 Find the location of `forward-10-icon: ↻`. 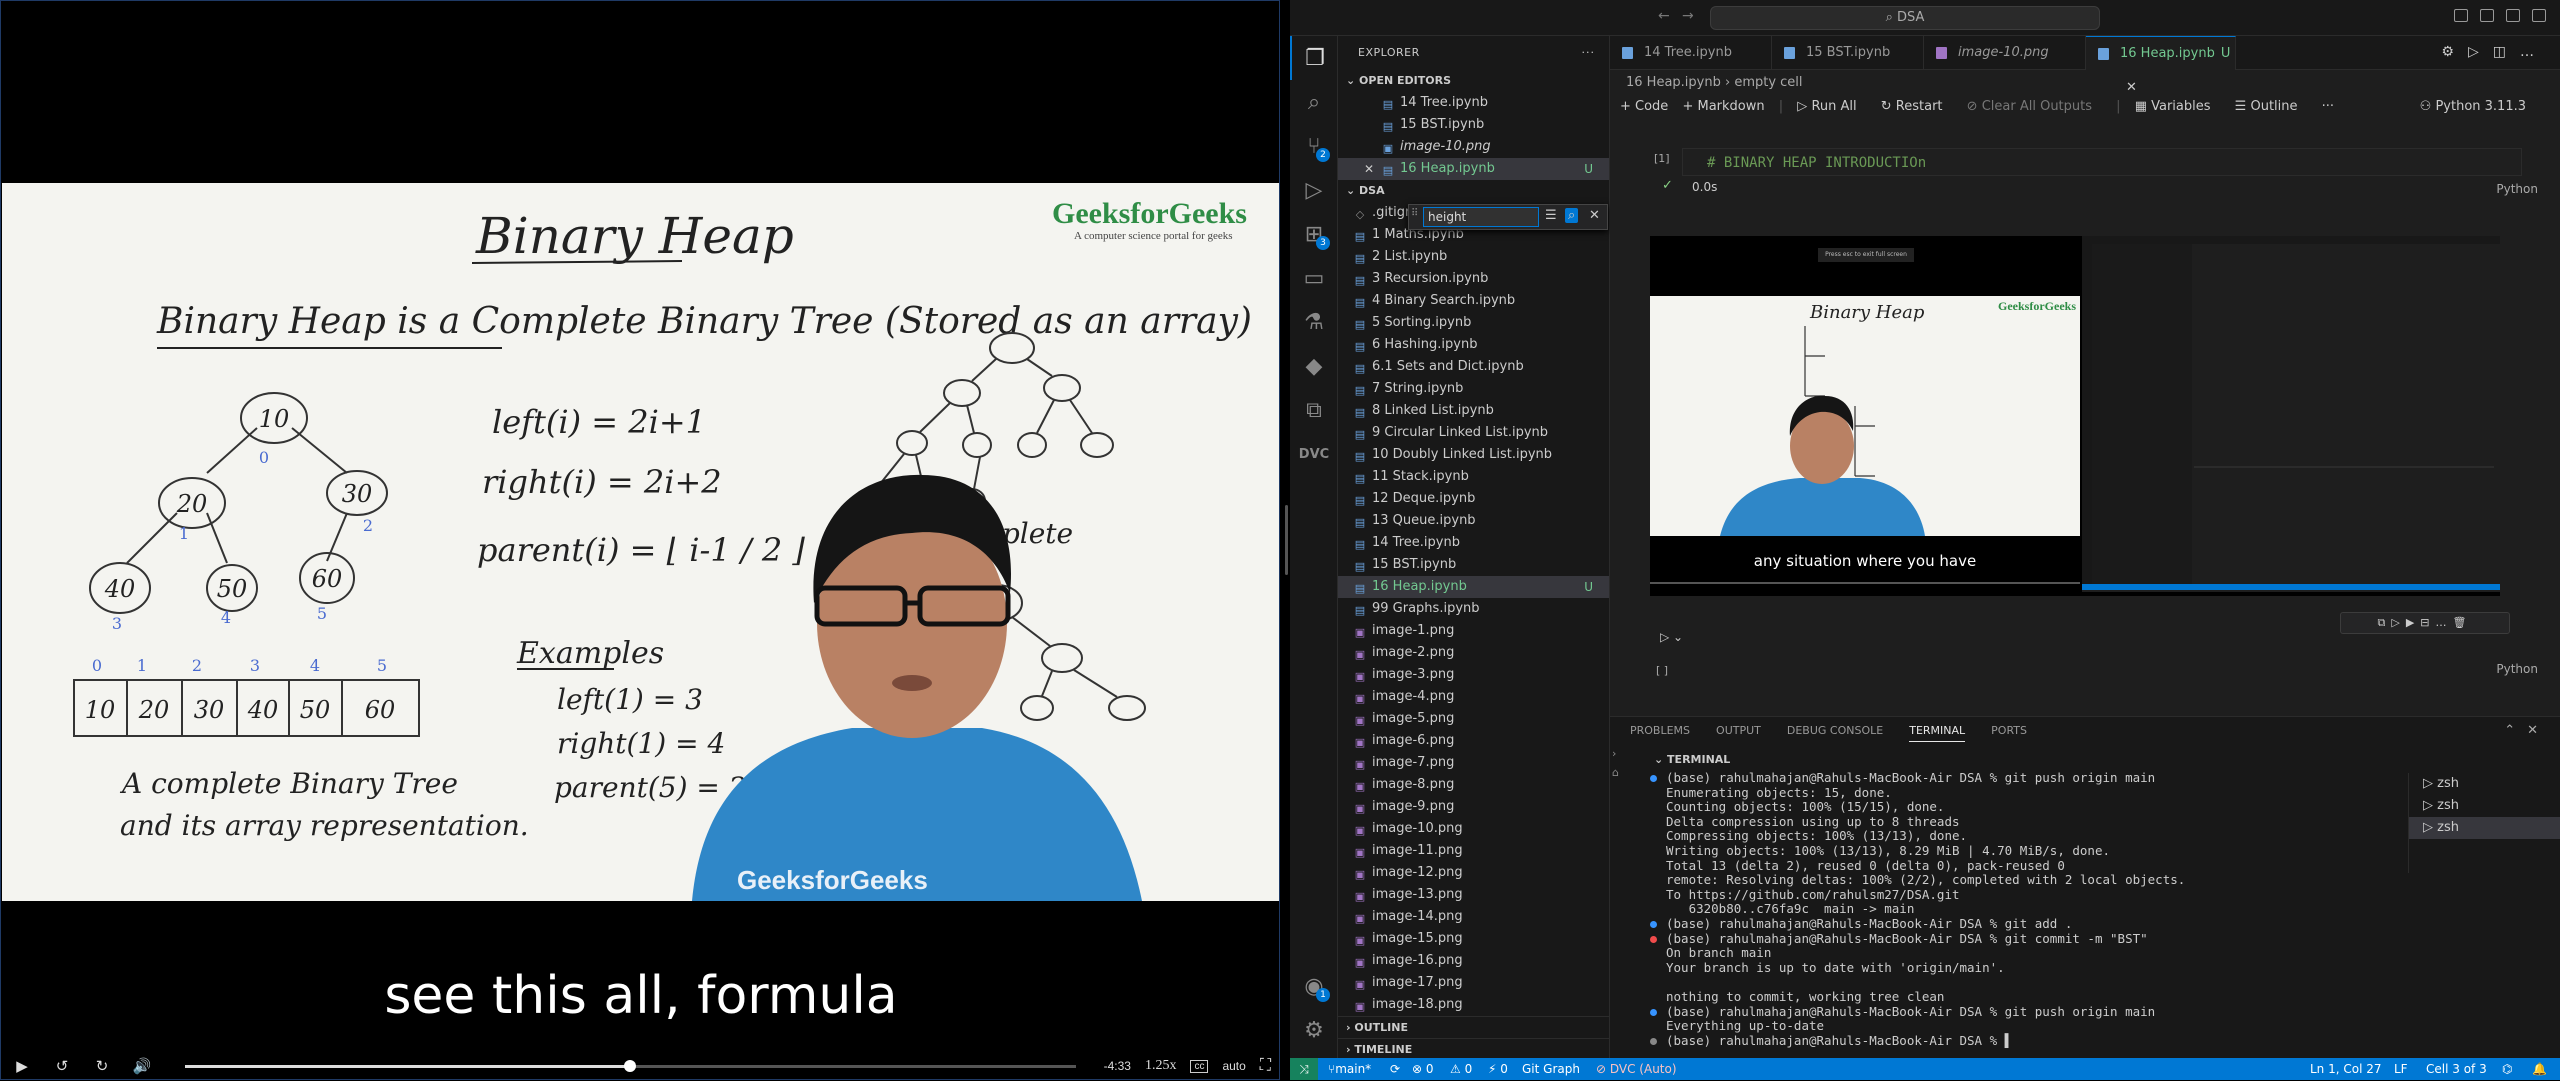

forward-10-icon: ↻ is located at coordinates (102, 1066).